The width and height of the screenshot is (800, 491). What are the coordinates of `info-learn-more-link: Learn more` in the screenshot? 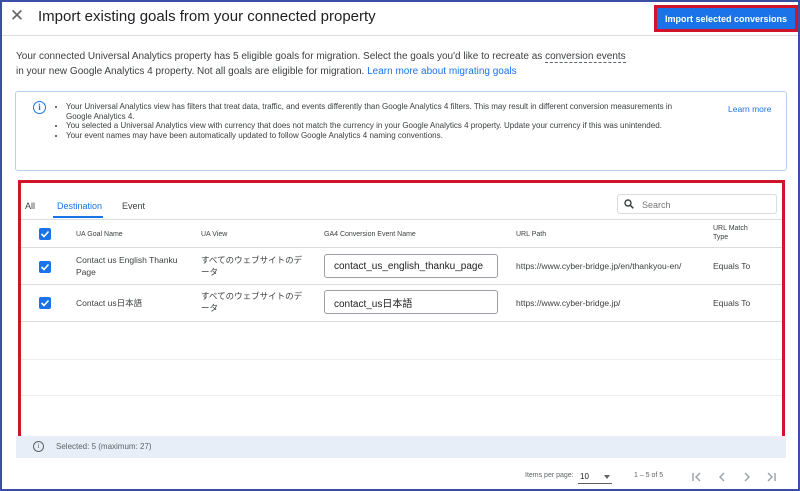 It's located at (749, 109).